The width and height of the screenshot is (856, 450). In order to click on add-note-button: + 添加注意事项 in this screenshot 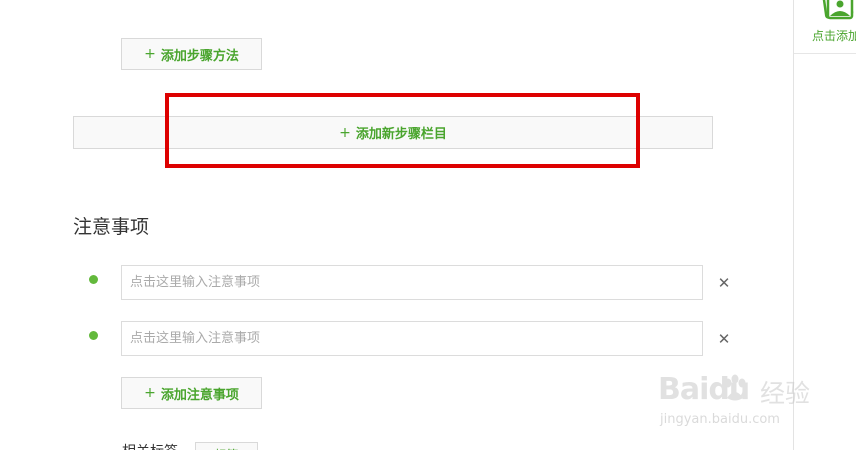, I will do `click(191, 393)`.